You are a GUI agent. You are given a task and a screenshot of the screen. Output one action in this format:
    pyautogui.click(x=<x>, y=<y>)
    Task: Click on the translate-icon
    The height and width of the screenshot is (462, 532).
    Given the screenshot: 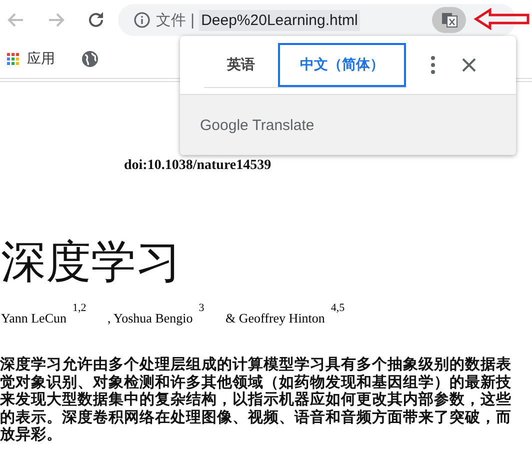 What is the action you would take?
    pyautogui.click(x=449, y=20)
    